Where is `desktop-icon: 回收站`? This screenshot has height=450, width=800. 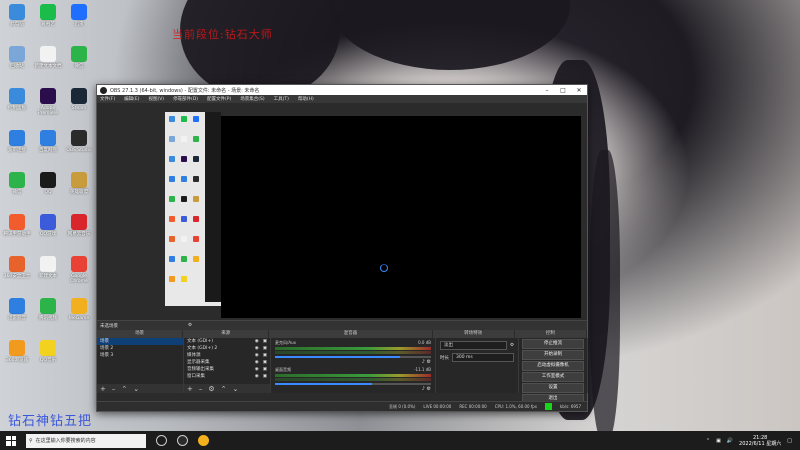 desktop-icon: 回收站 is located at coordinates (17, 57).